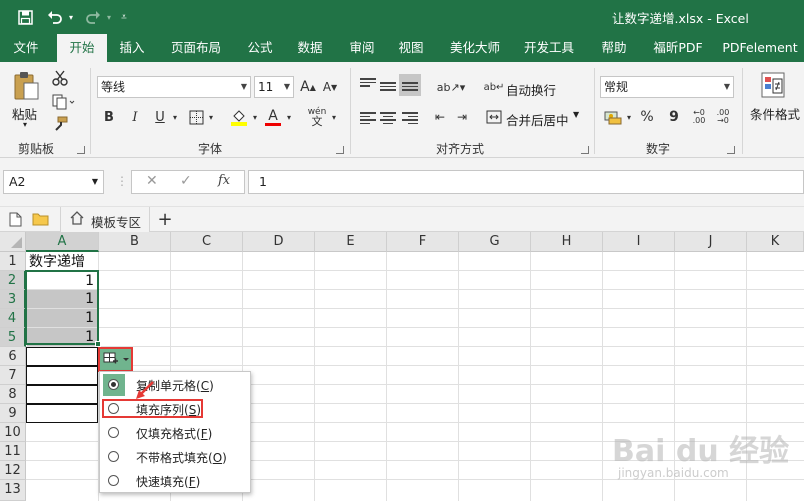  What do you see at coordinates (175, 117) in the screenshot?
I see `underline-dropdown-icon: ▾` at bounding box center [175, 117].